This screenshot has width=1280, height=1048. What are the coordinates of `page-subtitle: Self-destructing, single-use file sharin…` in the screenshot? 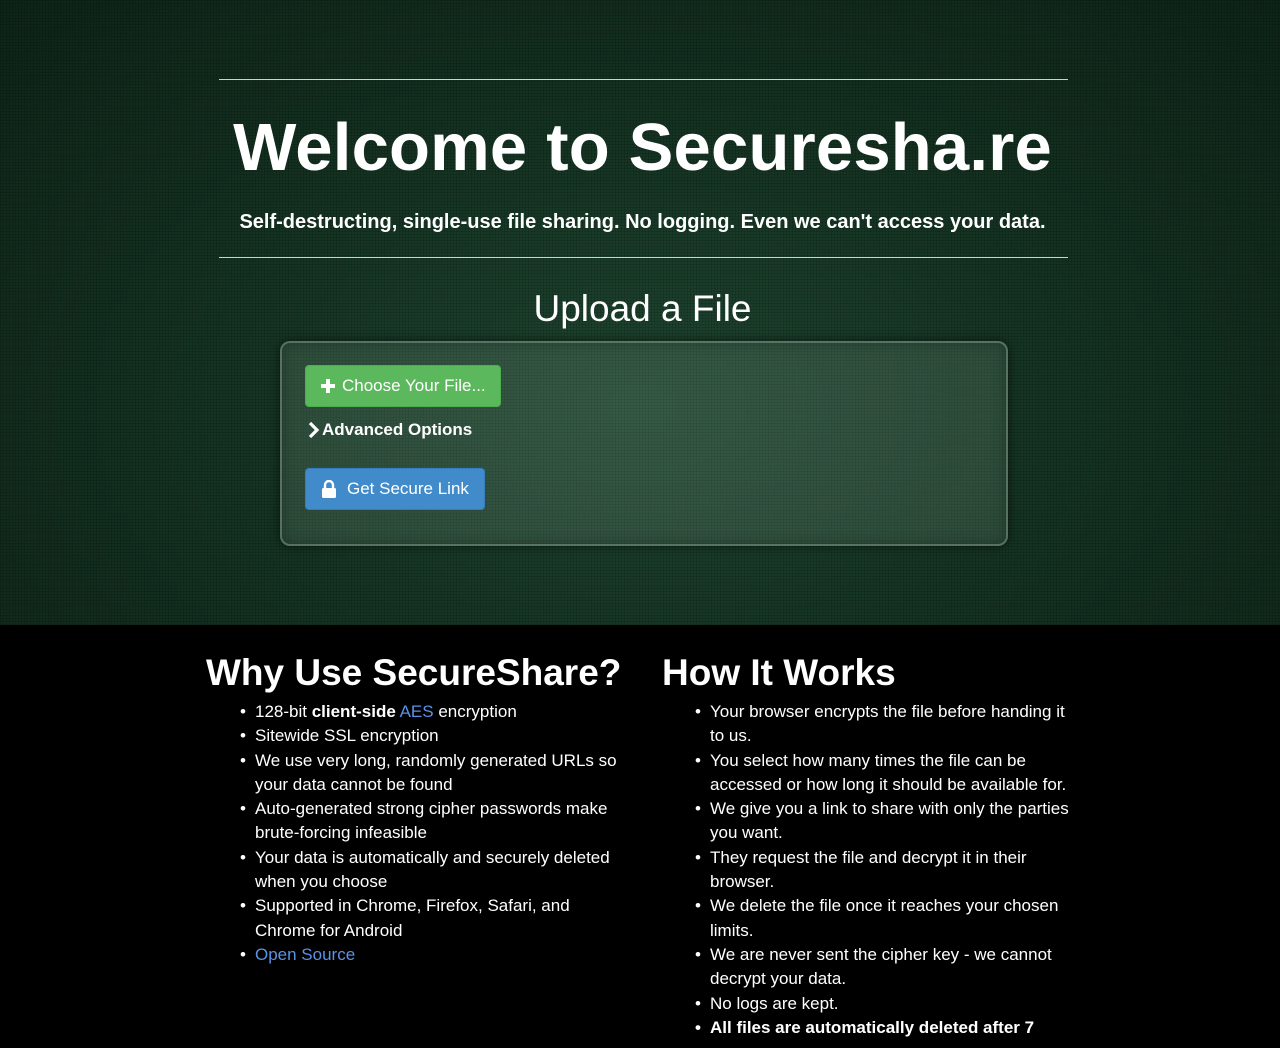 It's located at (642, 222).